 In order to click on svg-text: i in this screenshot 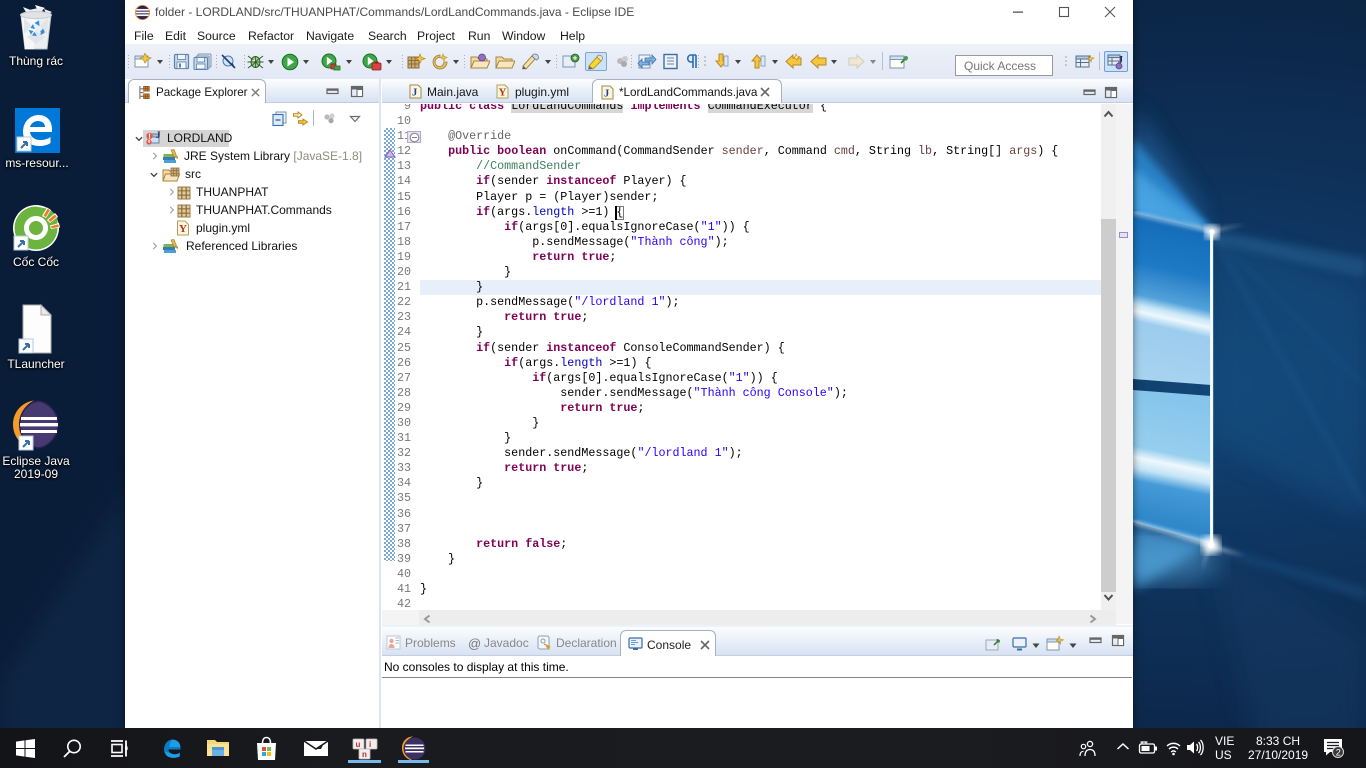, I will do `click(370, 744)`.